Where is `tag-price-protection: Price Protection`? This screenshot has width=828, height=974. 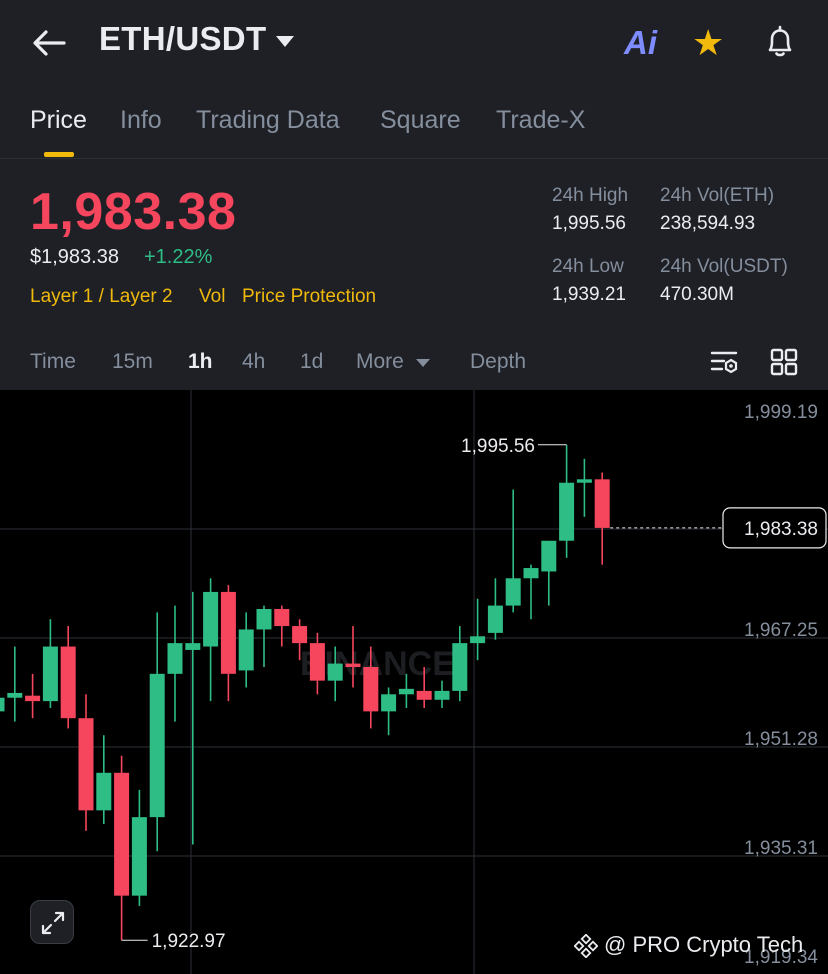
tag-price-protection: Price Protection is located at coordinates (309, 297).